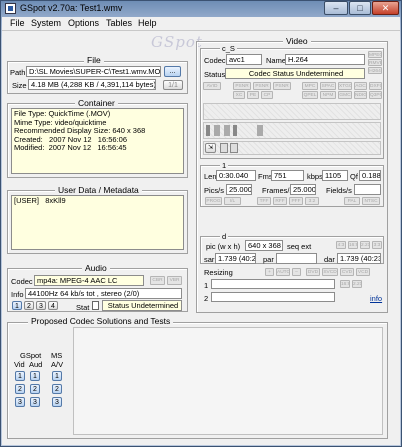 The image size is (402, 447). Describe the element at coordinates (213, 201) in the screenshot. I see `frame-flag-prog: PROG` at that location.